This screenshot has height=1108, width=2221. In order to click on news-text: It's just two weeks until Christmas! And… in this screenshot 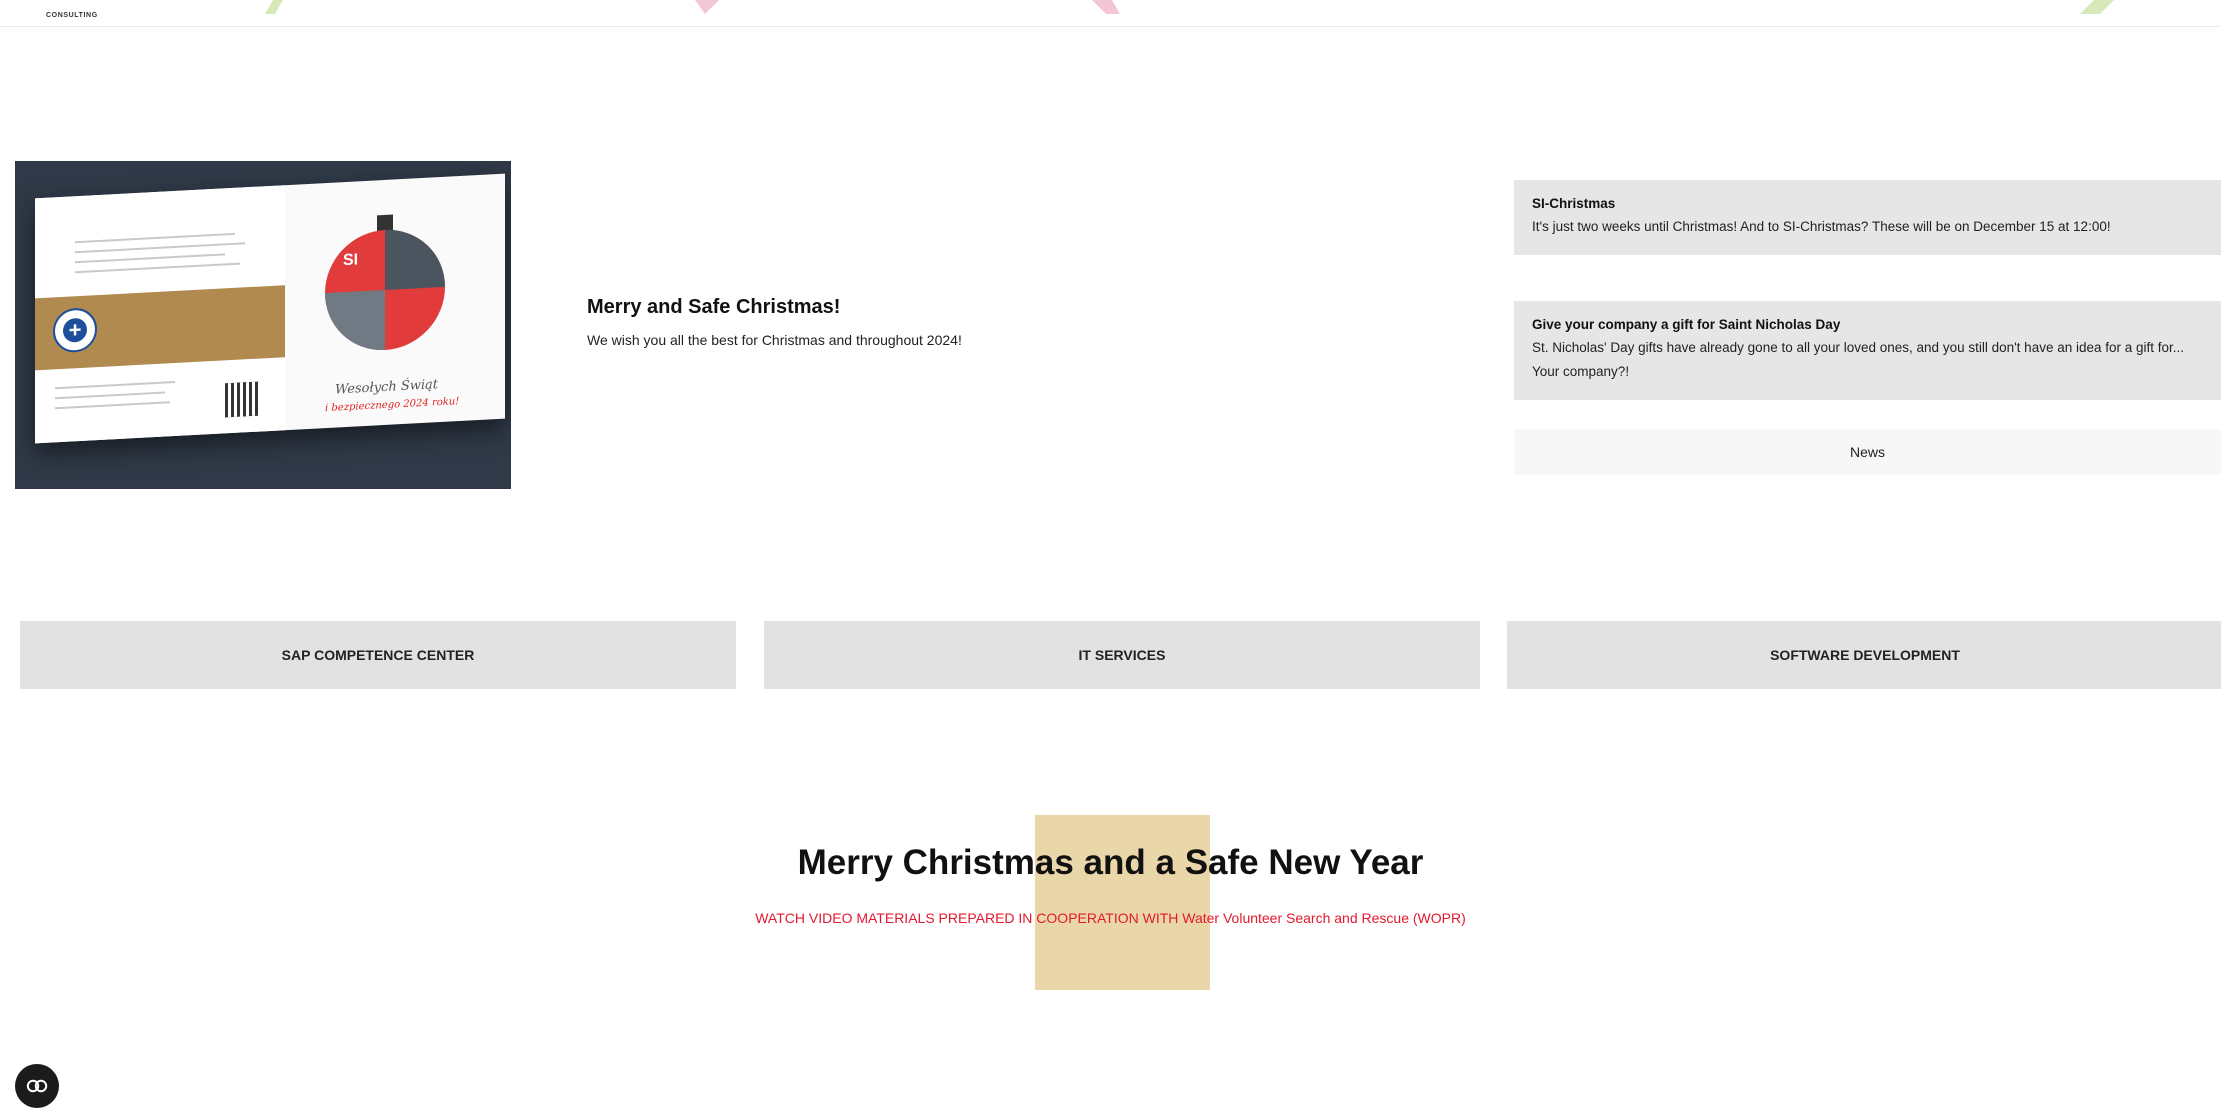, I will do `click(1821, 226)`.